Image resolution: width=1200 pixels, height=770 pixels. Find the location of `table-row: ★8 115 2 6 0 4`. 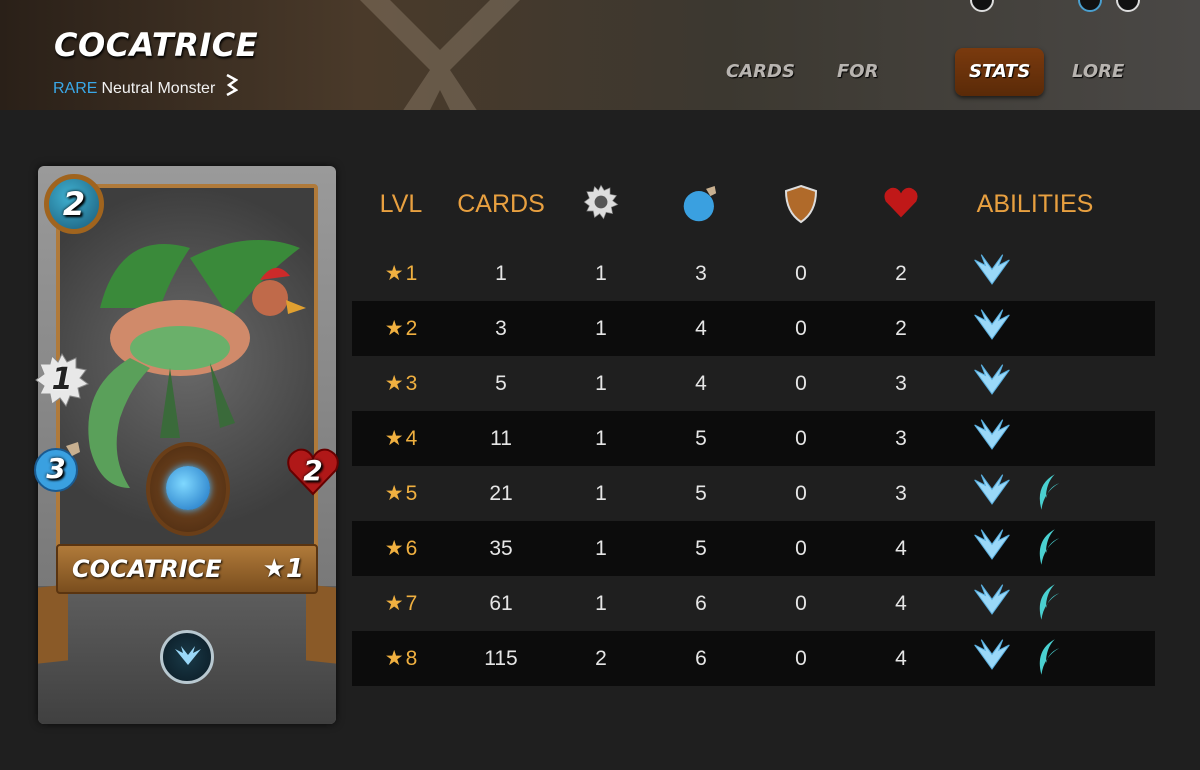

table-row: ★8 115 2 6 0 4 is located at coordinates (753, 658).